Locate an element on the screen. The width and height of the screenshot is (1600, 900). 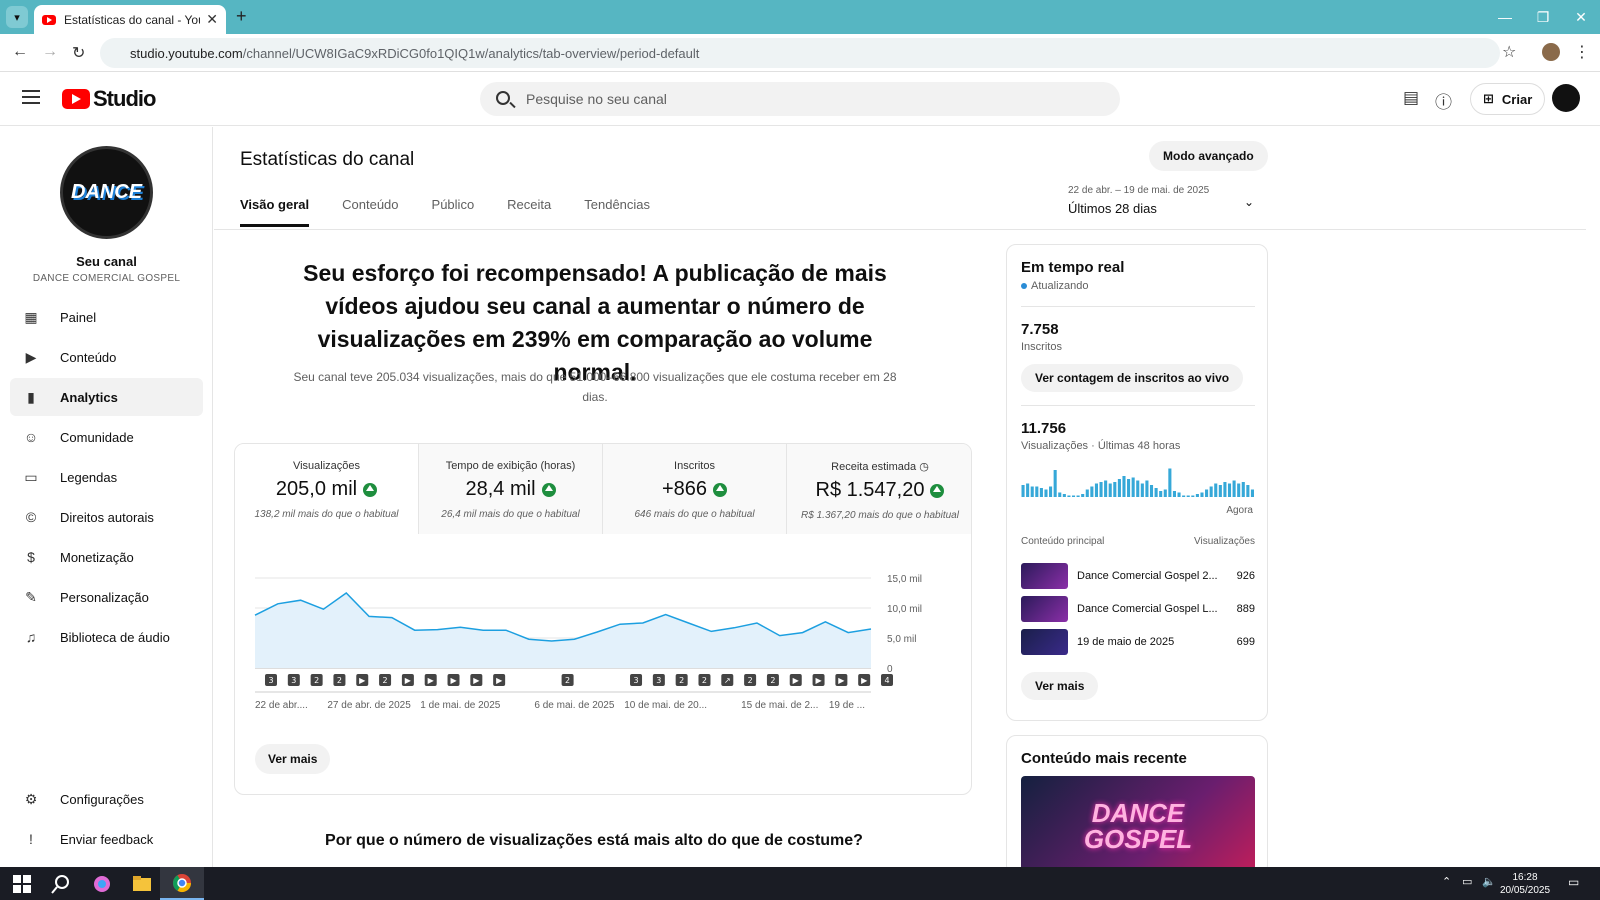
tab-conteudo: Conteúdo is located at coordinates (370, 212).